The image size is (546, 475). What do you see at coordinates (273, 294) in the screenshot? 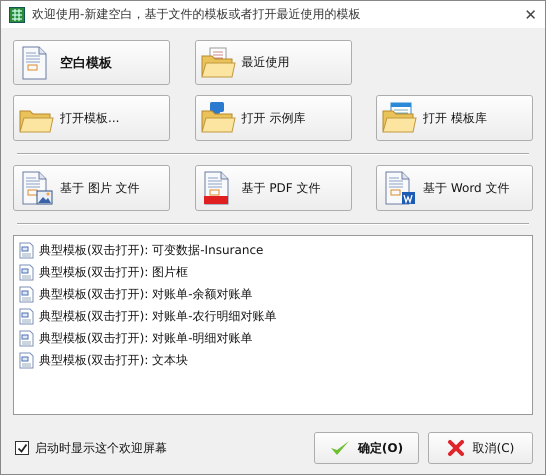
I see `template-list-item: 典型模板(双击打开): 对账单-余额对账单` at bounding box center [273, 294].